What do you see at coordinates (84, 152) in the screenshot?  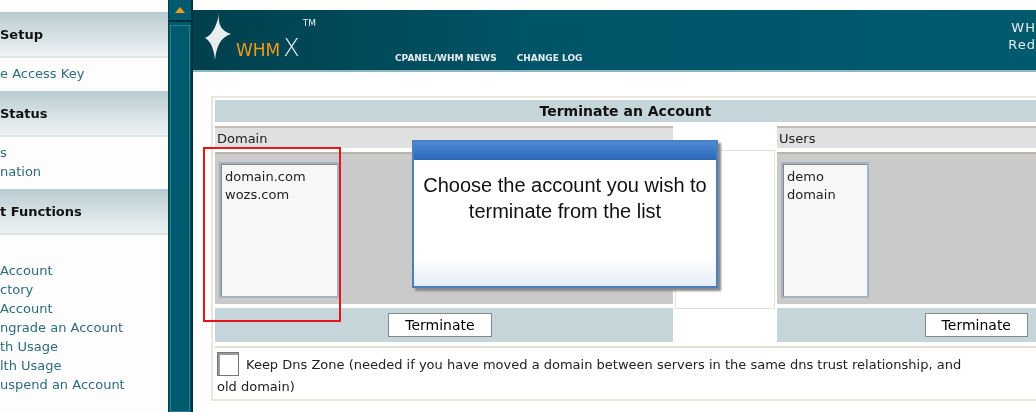 I see `sidebar-link: s` at bounding box center [84, 152].